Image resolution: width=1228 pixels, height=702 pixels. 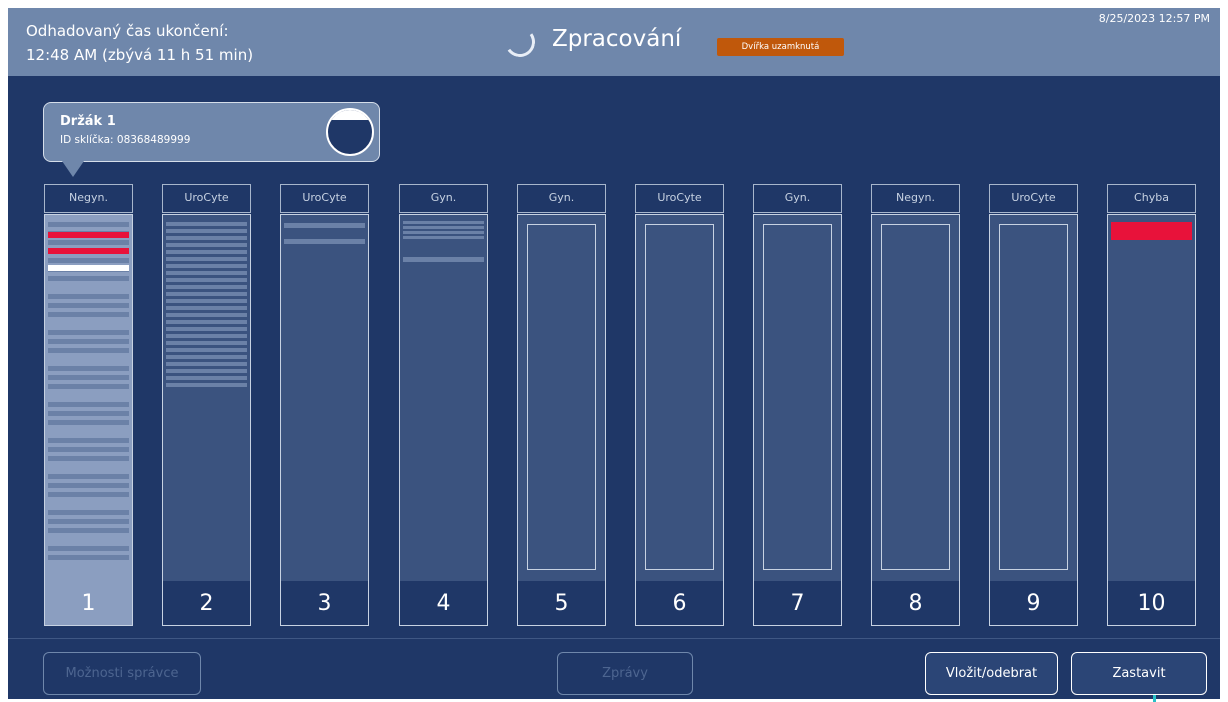 I want to click on rack-number: 5, so click(x=561, y=603).